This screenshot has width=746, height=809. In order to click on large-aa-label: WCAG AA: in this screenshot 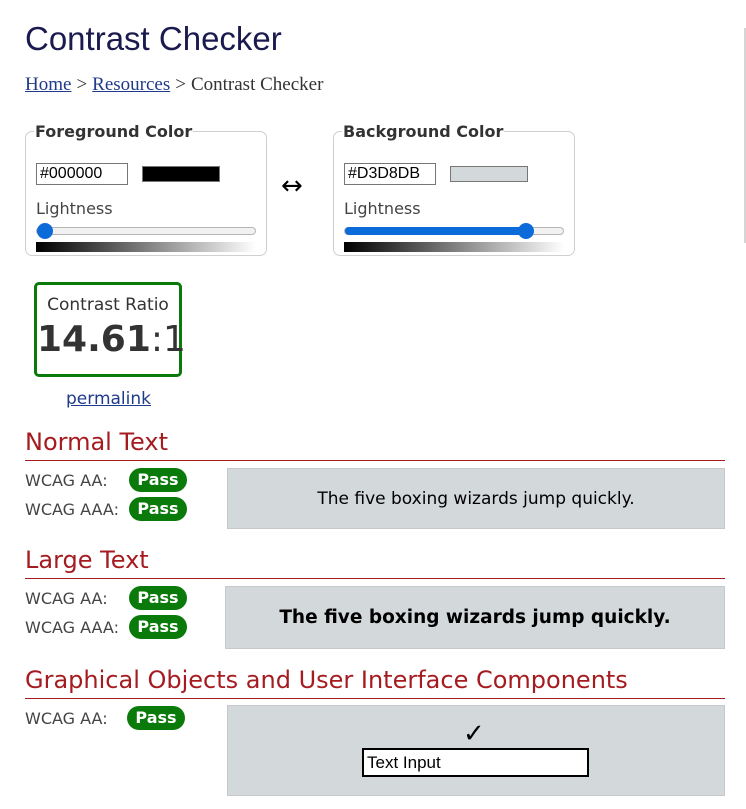, I will do `click(66, 598)`.